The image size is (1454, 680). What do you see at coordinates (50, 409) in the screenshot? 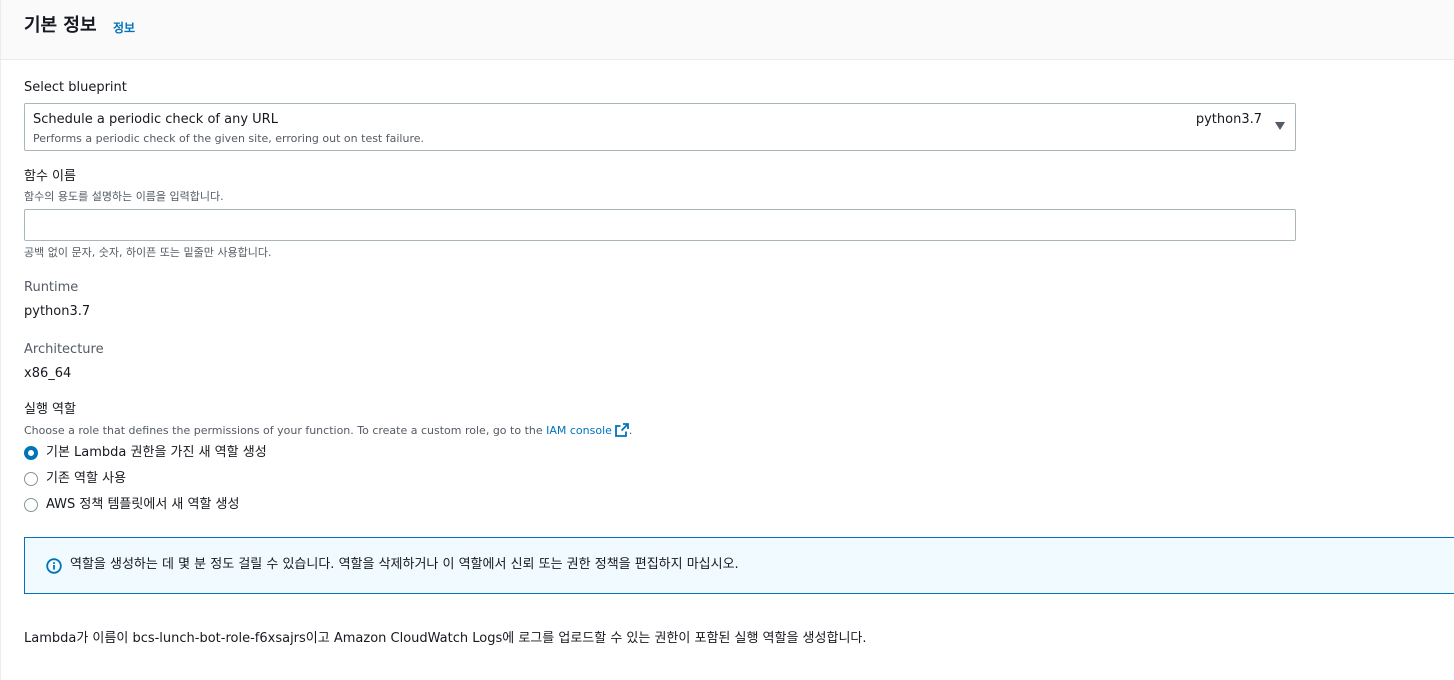
I see `execution-role-label: 실행 역할` at bounding box center [50, 409].